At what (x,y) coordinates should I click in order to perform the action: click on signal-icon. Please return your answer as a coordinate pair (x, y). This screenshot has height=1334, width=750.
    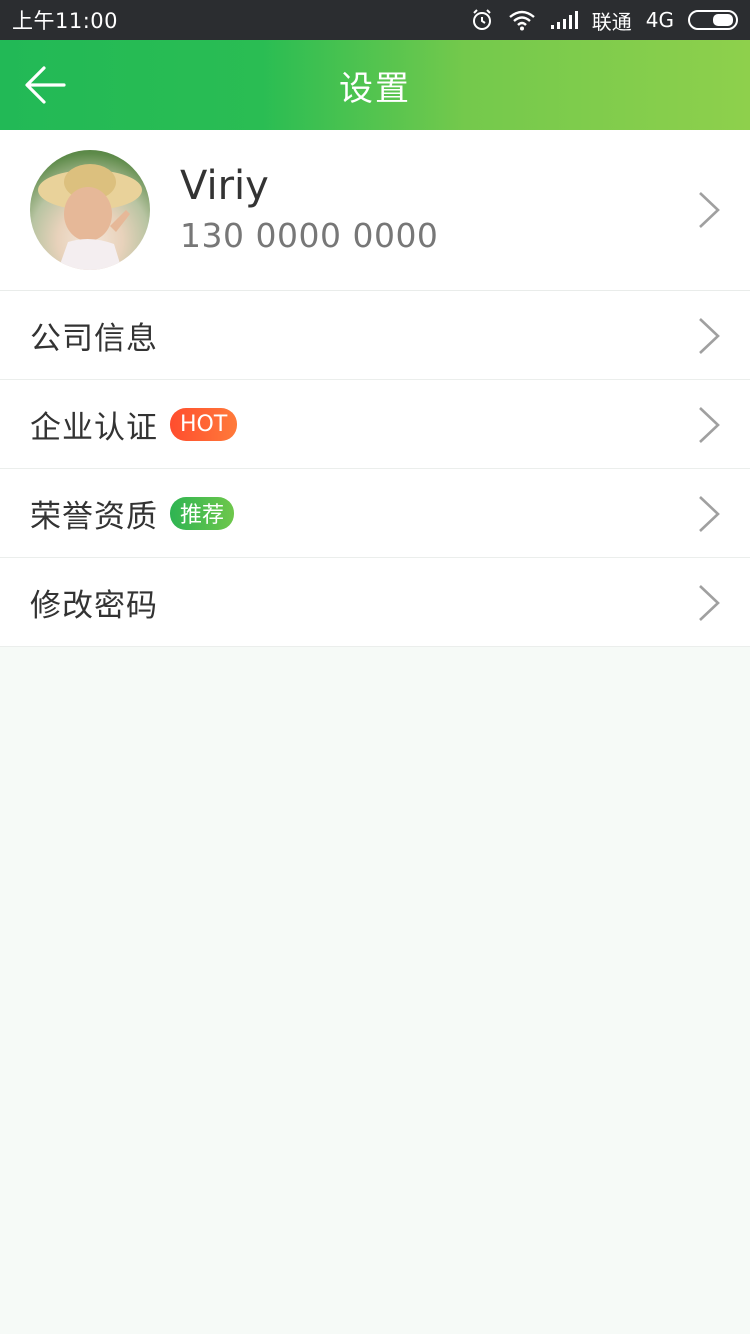
    Looking at the image, I should click on (564, 20).